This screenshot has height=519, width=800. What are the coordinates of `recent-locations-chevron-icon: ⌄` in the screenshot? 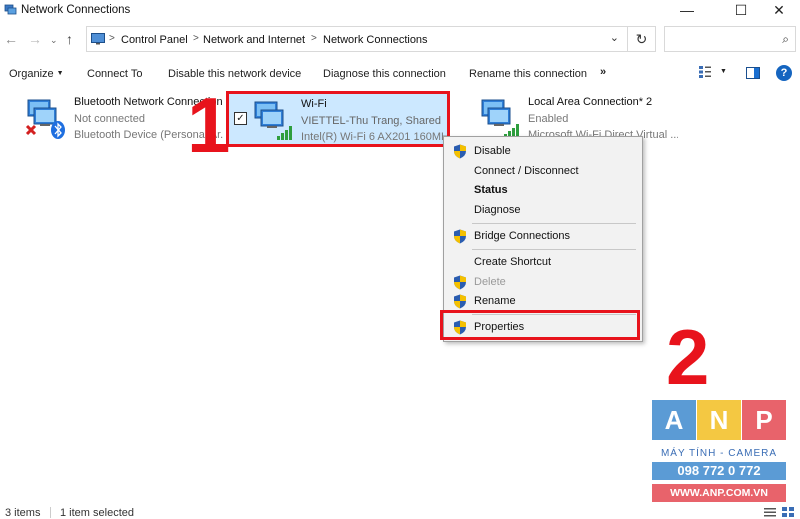 It's located at (54, 40).